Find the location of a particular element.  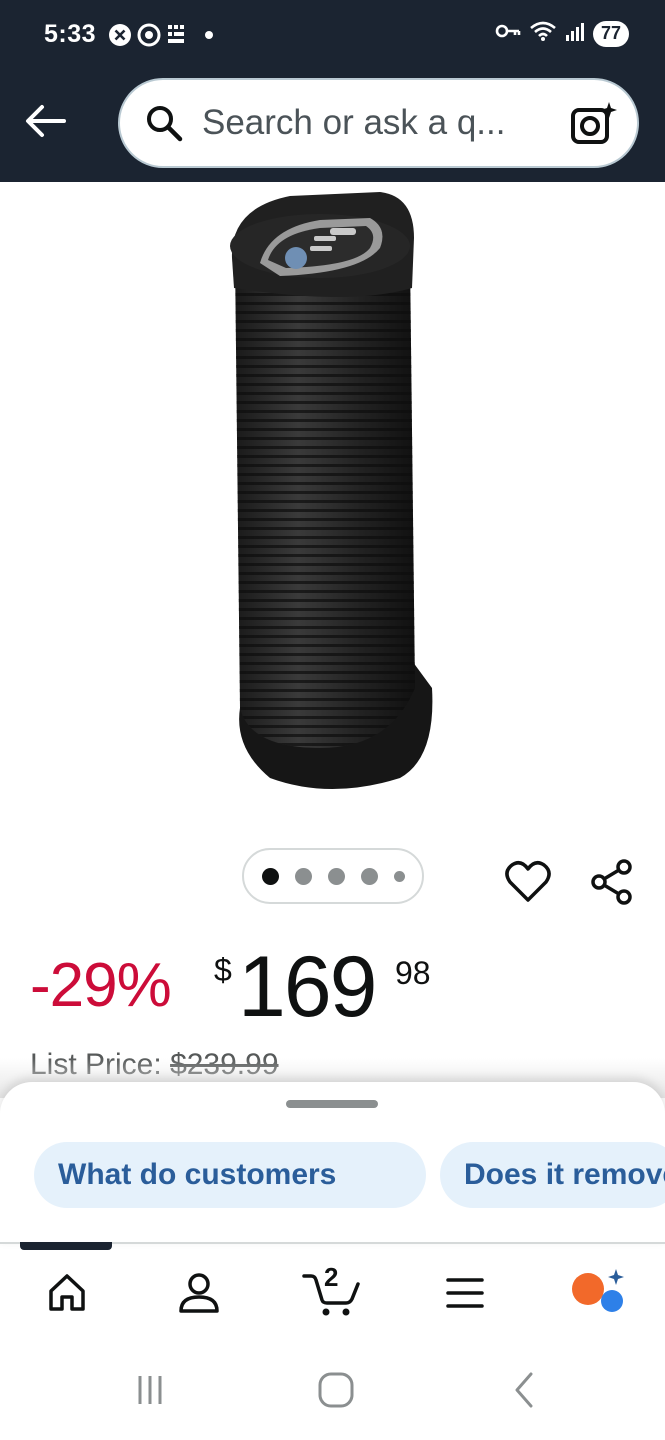

status-bar: 5:33 77 is located at coordinates (332, 36).